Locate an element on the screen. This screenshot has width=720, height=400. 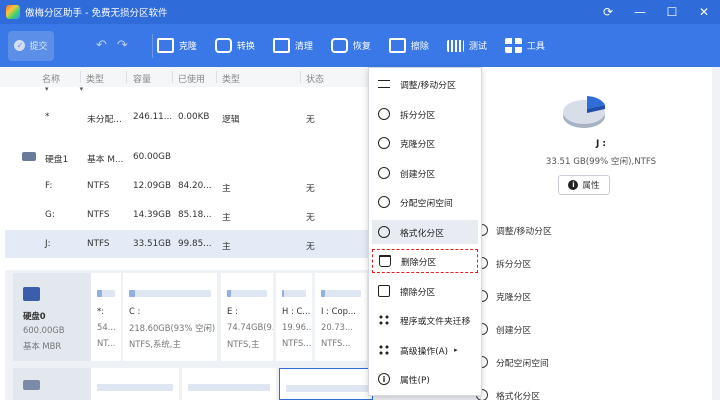
toolbar: ✓ 提交 ↶ ↷ 克隆 转换 清理 恢复 擦除 测试 工具 is located at coordinates (360, 45).